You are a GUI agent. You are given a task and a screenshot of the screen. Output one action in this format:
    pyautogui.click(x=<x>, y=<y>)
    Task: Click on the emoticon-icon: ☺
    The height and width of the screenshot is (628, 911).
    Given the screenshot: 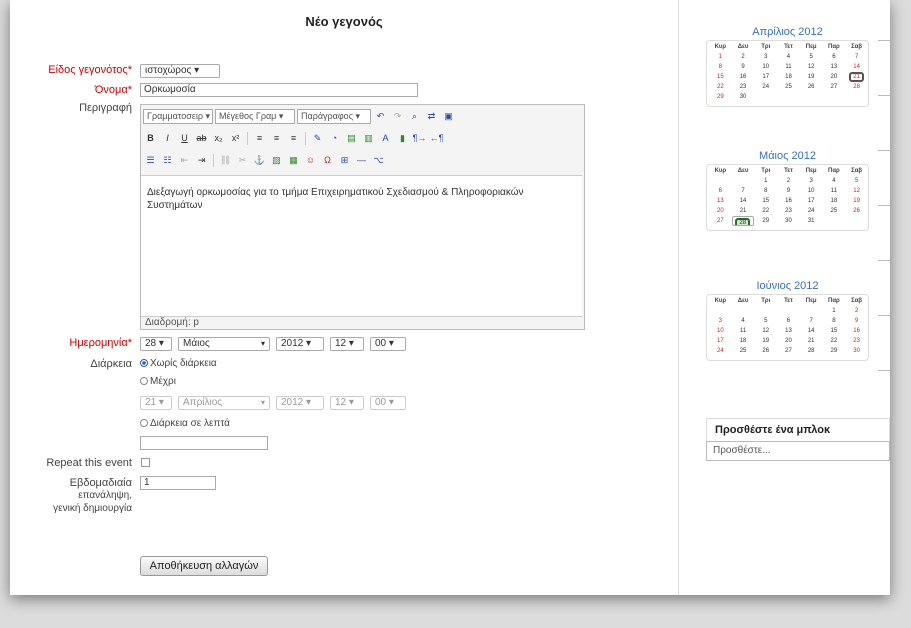 What is the action you would take?
    pyautogui.click(x=310, y=160)
    